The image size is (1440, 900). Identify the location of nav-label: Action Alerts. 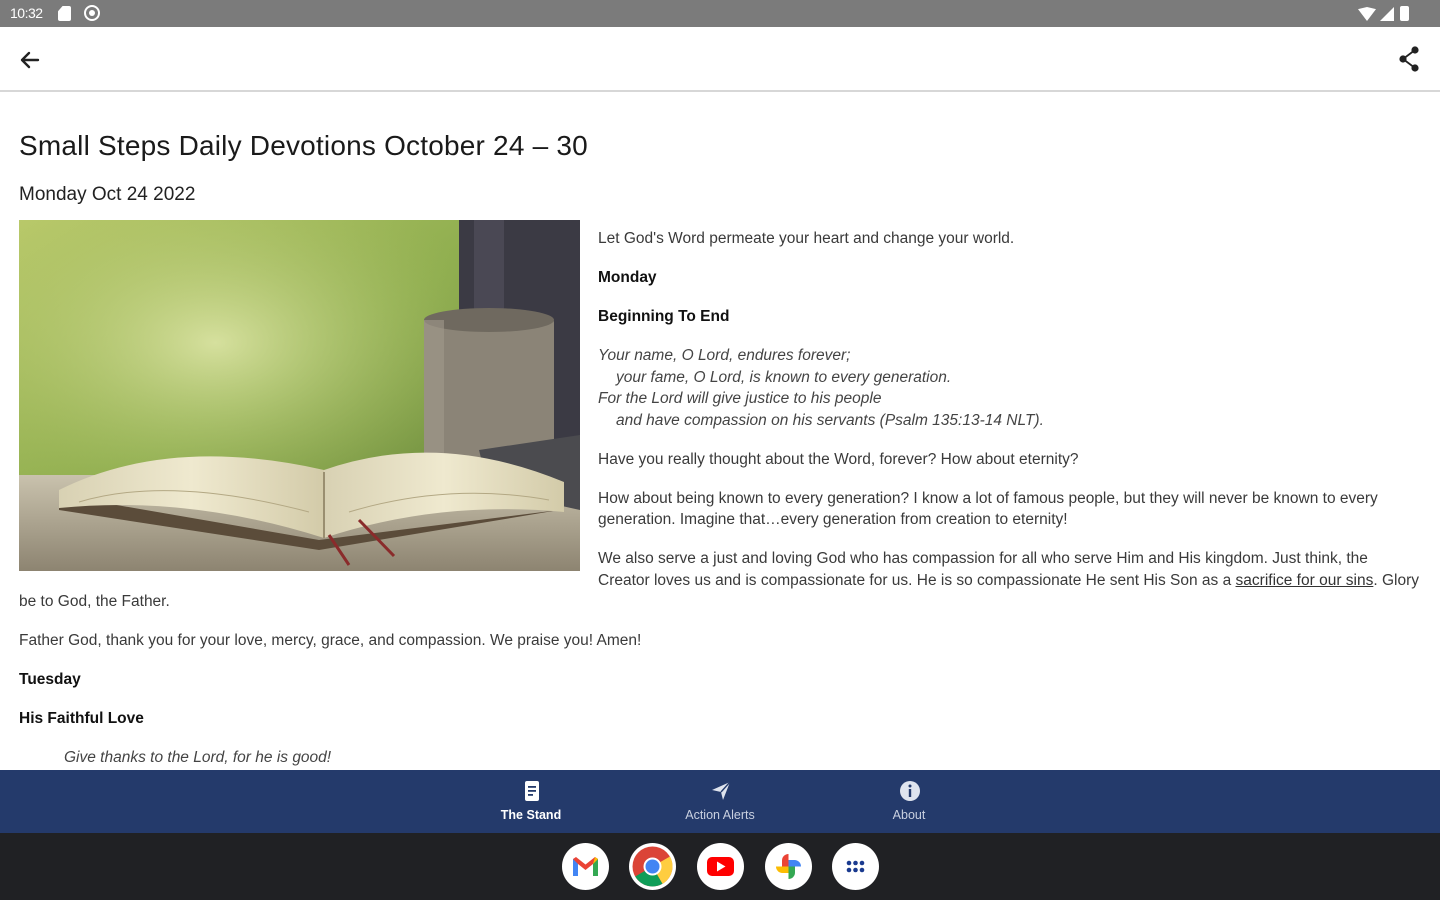
(720, 815).